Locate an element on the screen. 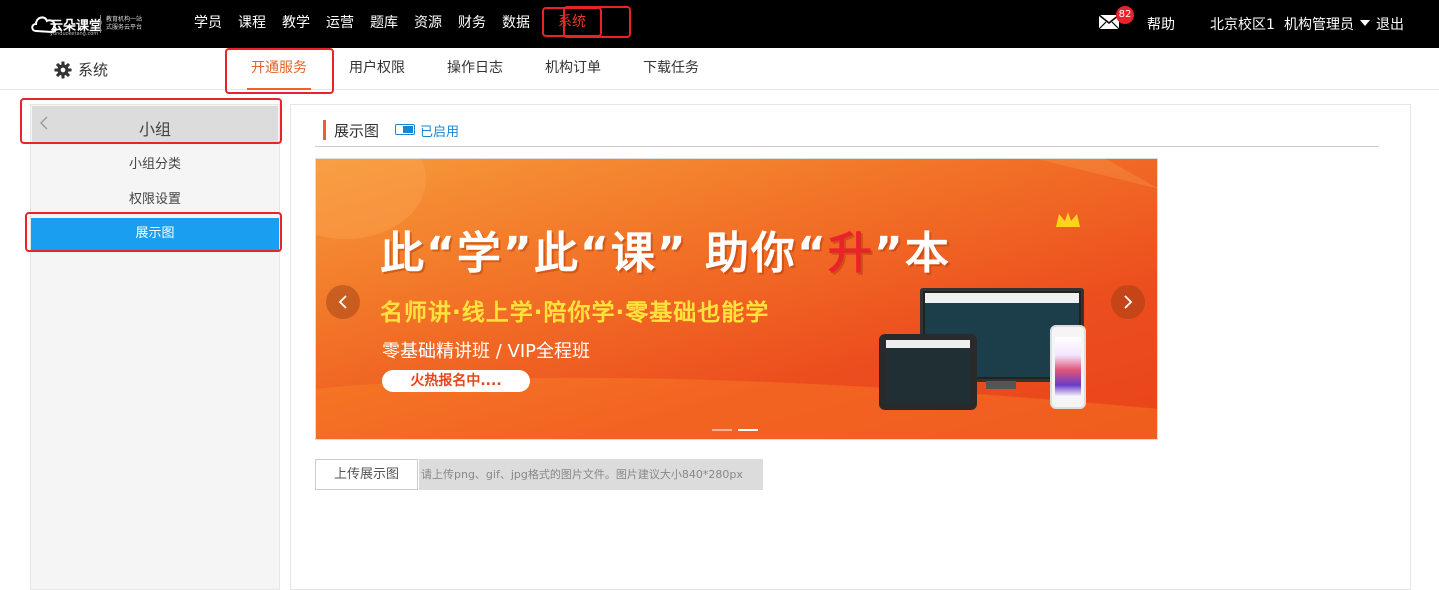  banner-headline-part3: ”本 is located at coordinates (912, 253).